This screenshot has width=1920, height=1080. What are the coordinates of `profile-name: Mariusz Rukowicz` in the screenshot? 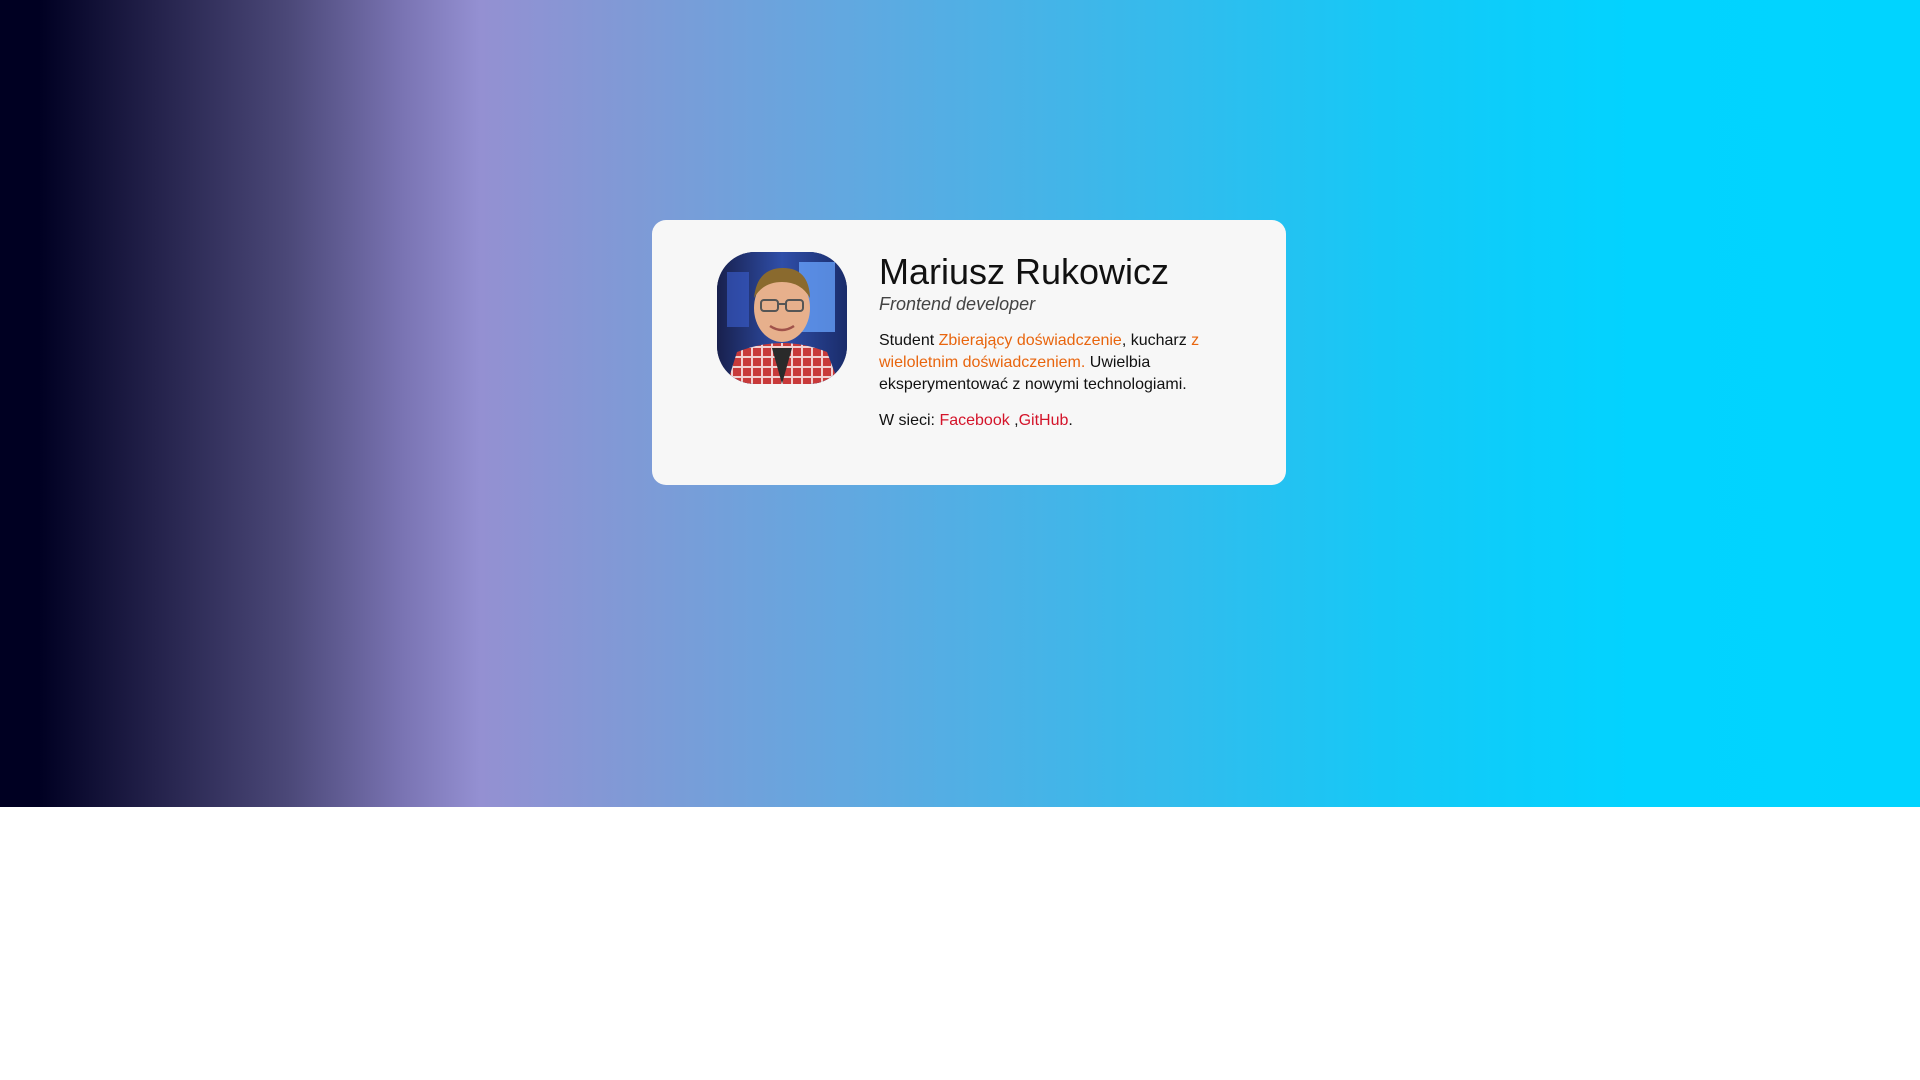 It's located at (1024, 271).